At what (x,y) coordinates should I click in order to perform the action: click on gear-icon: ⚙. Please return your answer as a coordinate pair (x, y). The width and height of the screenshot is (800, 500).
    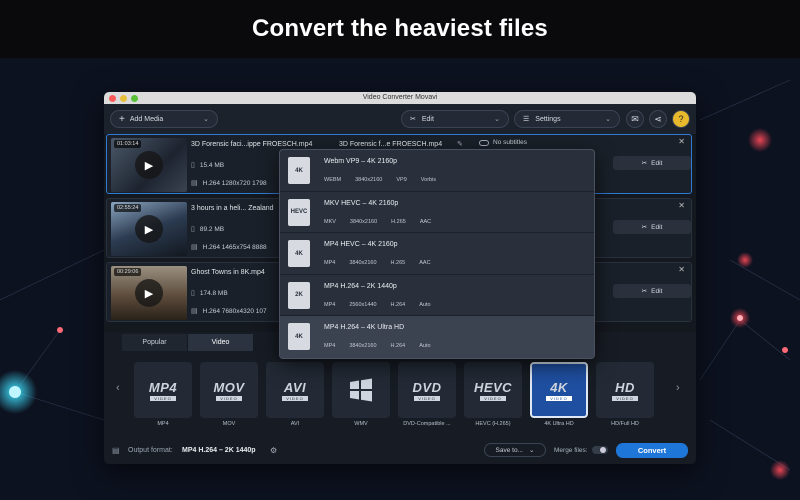
    Looking at the image, I should click on (273, 450).